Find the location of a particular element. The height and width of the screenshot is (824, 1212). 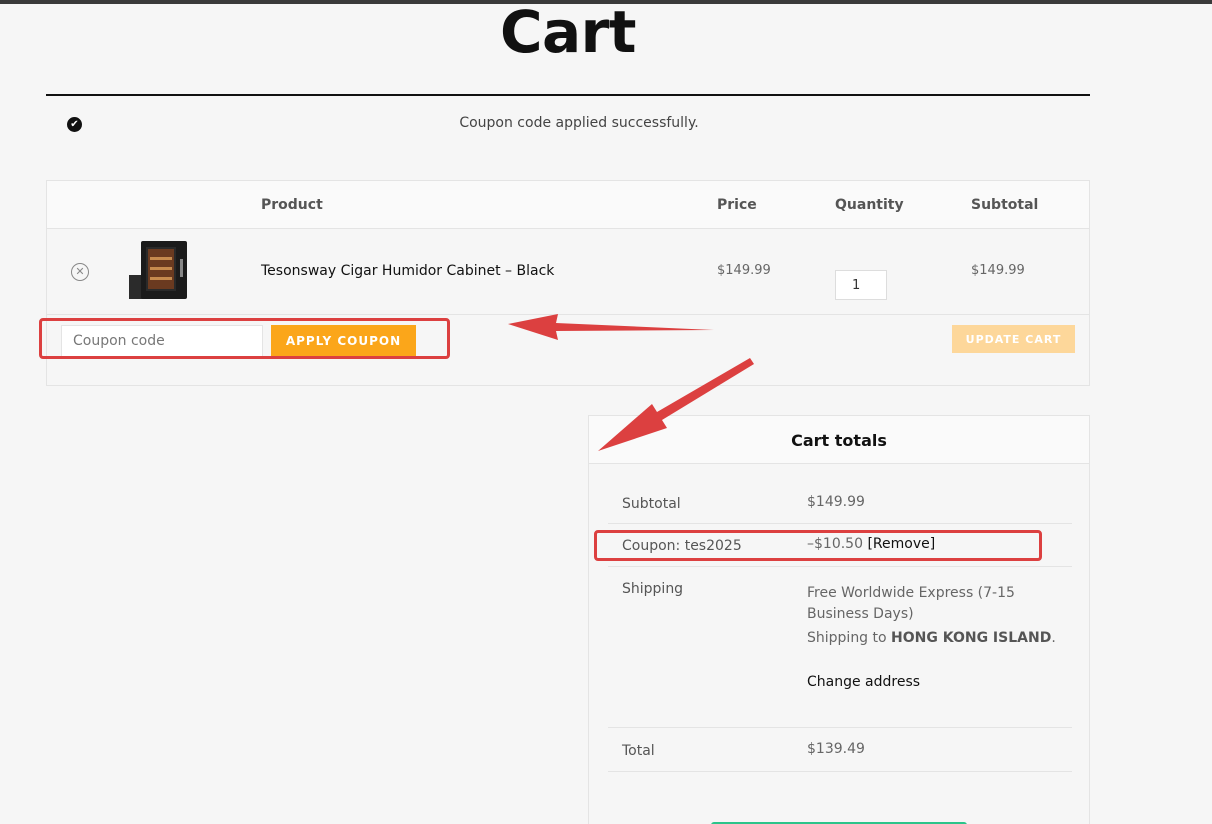

header-quantity: Quantity is located at coordinates (869, 205).